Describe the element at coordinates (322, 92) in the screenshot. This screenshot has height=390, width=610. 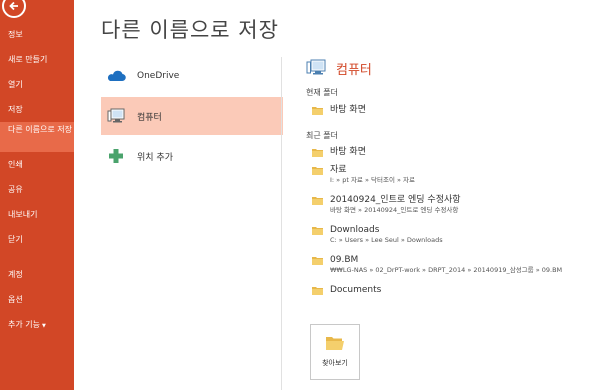
I see `current-folder-label: 현재 폴더` at that location.